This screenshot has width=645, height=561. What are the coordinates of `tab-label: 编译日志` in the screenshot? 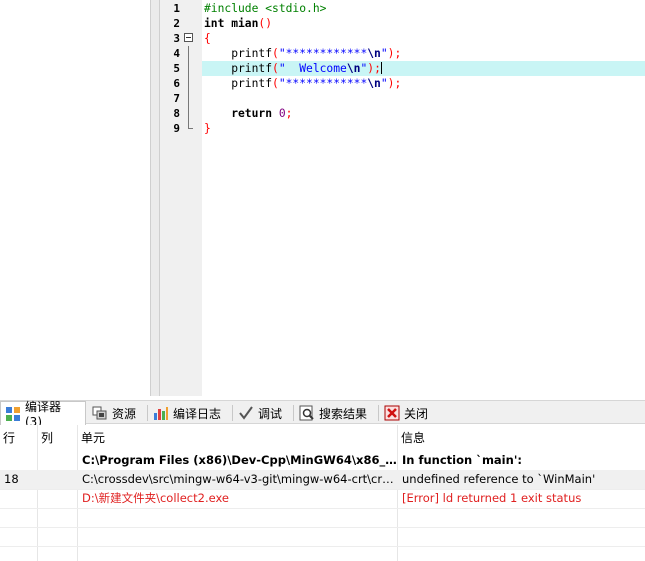 It's located at (197, 413).